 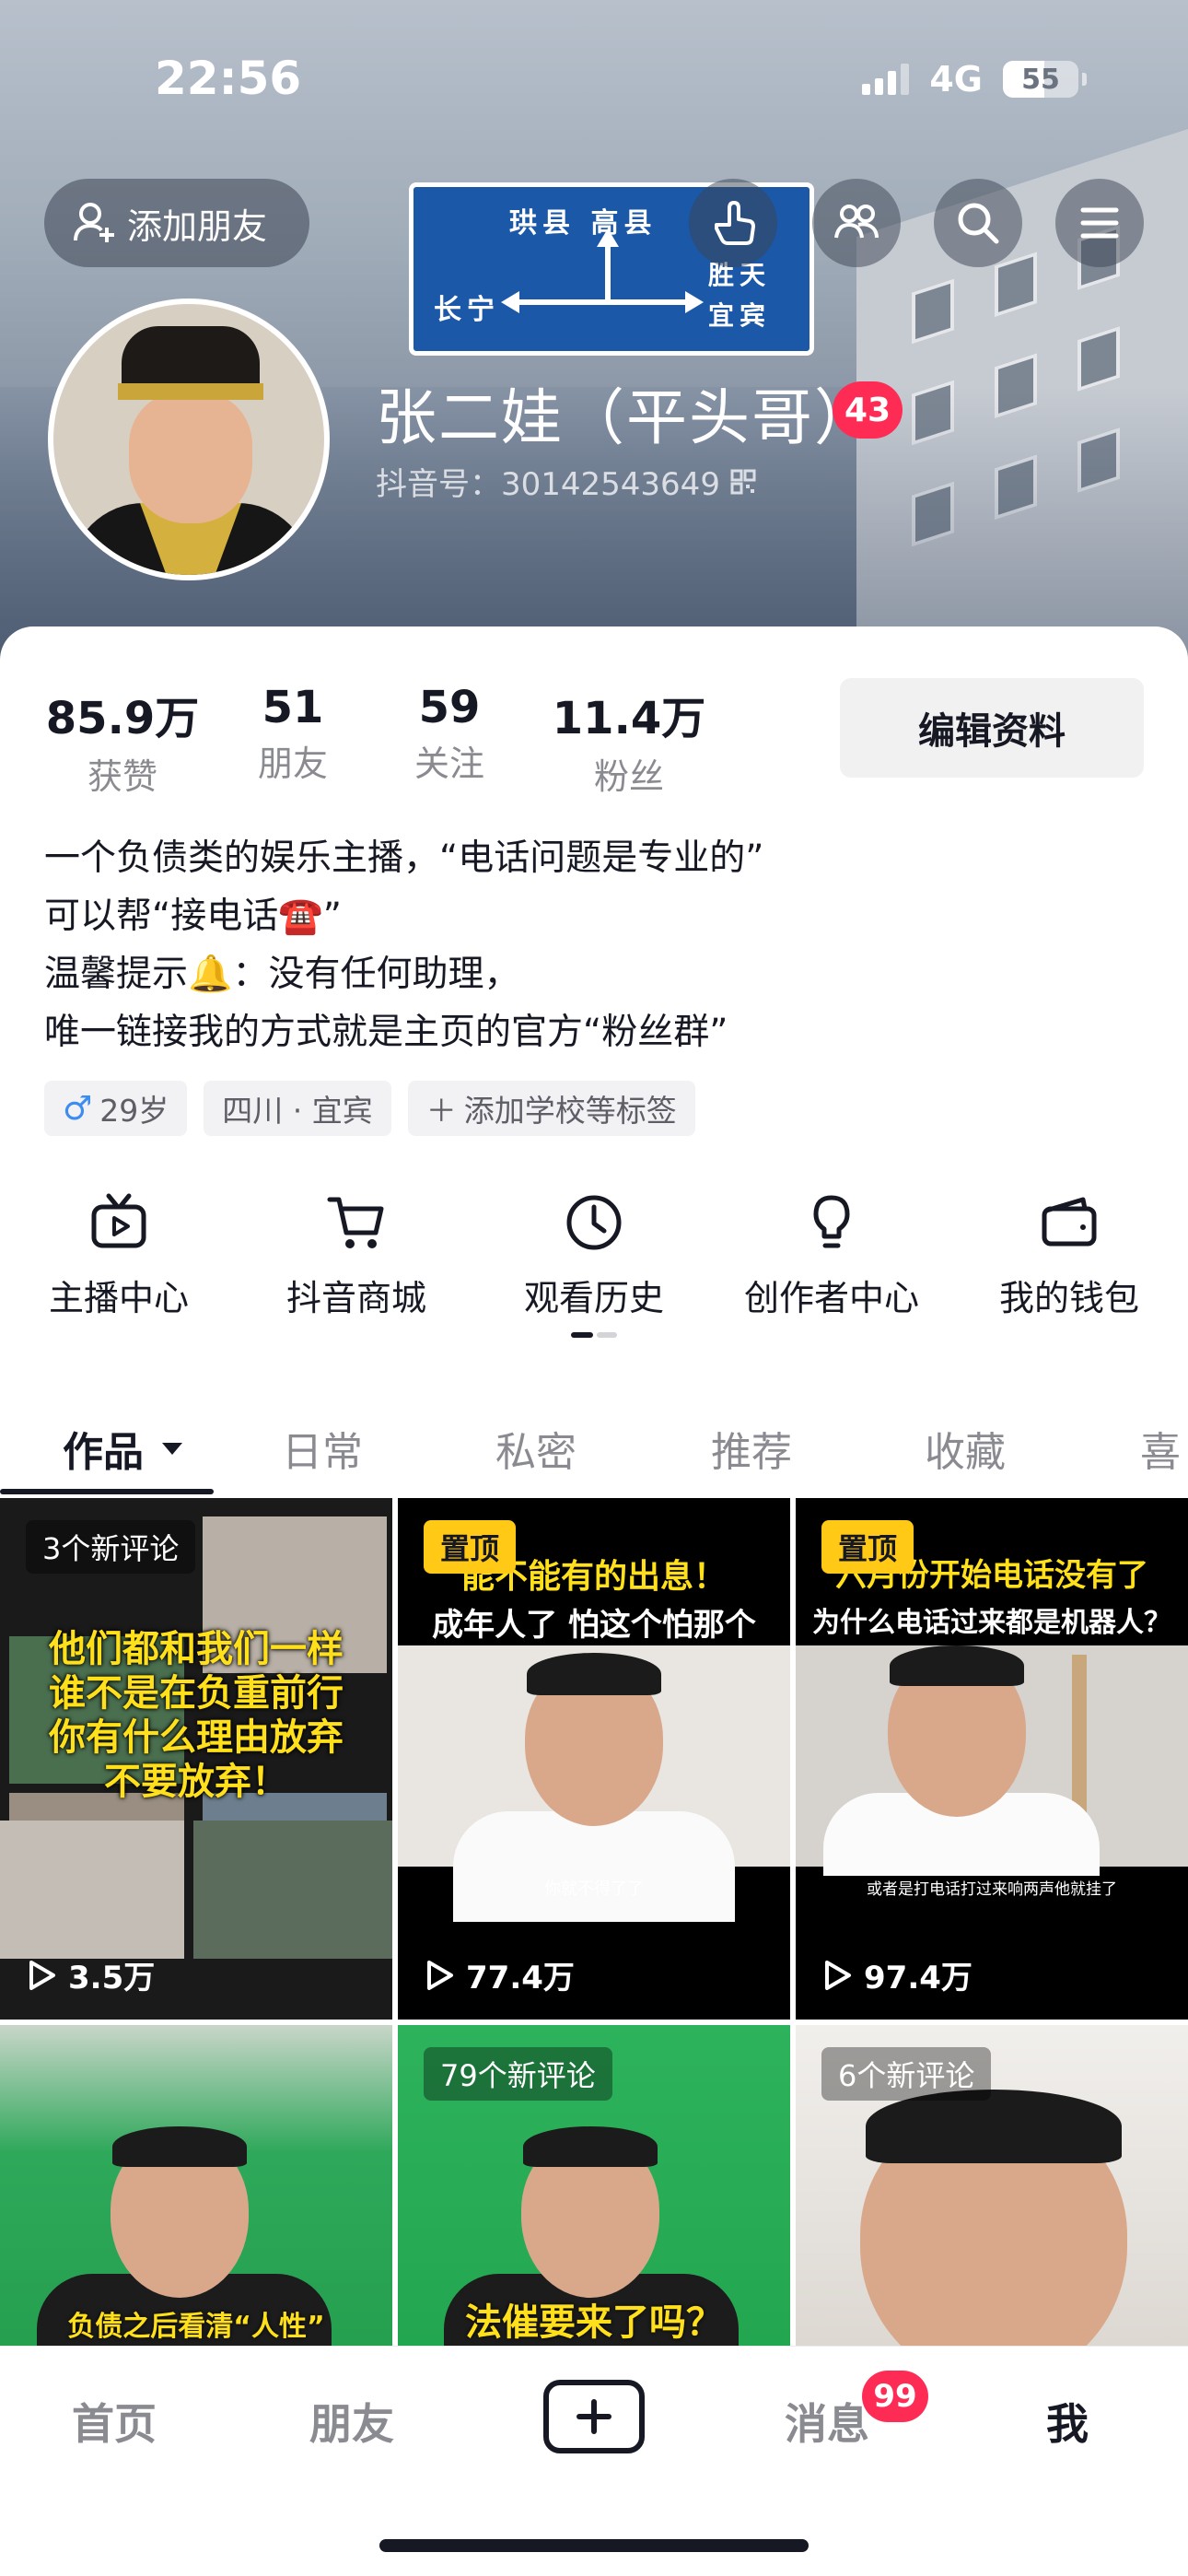 I want to click on status-time: 22:56, so click(x=228, y=78).